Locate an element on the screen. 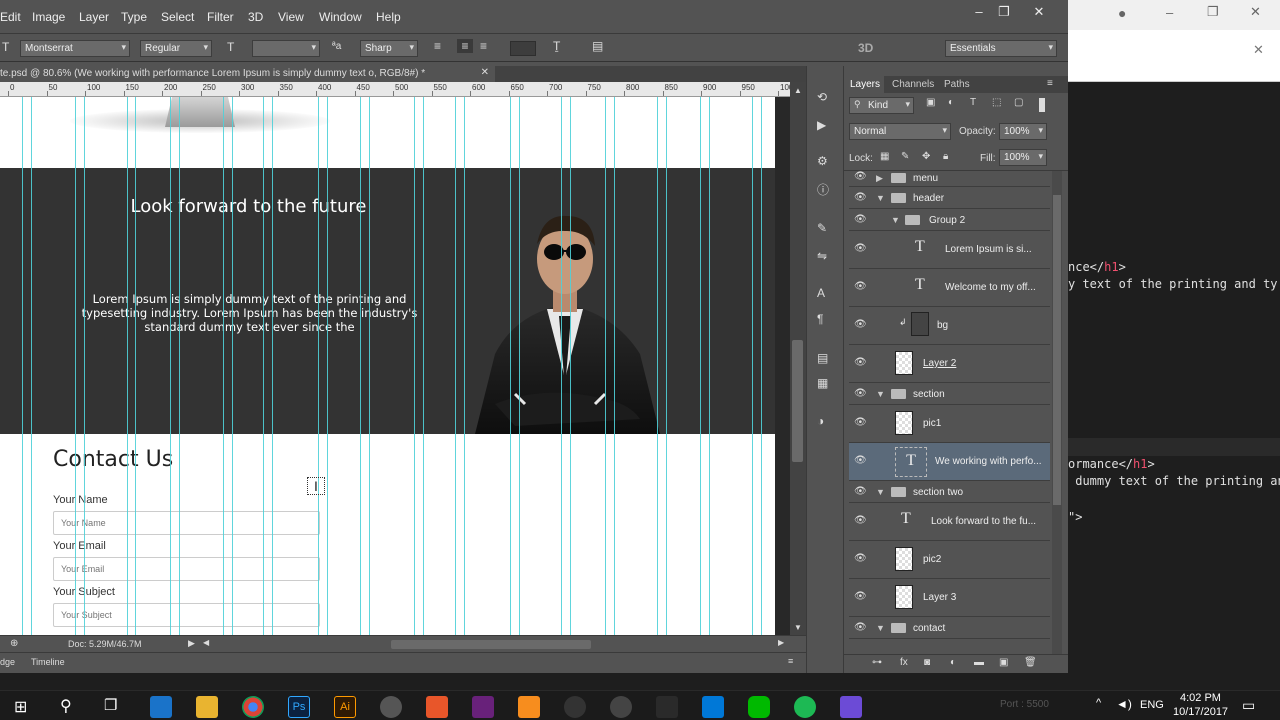  app-purple-icon is located at coordinates (851, 707).